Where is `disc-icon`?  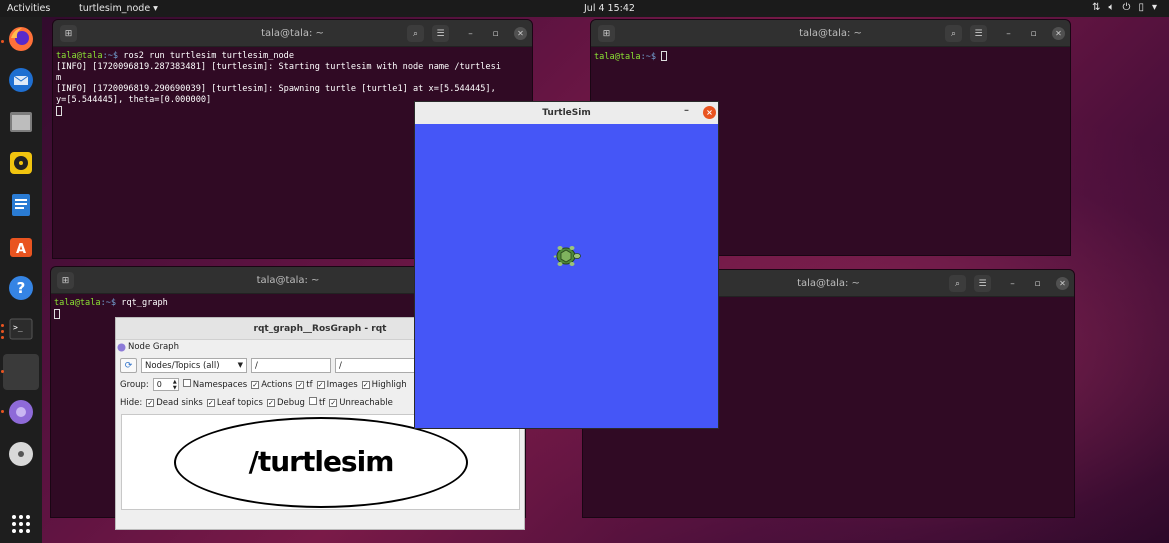 disc-icon is located at coordinates (21, 454).